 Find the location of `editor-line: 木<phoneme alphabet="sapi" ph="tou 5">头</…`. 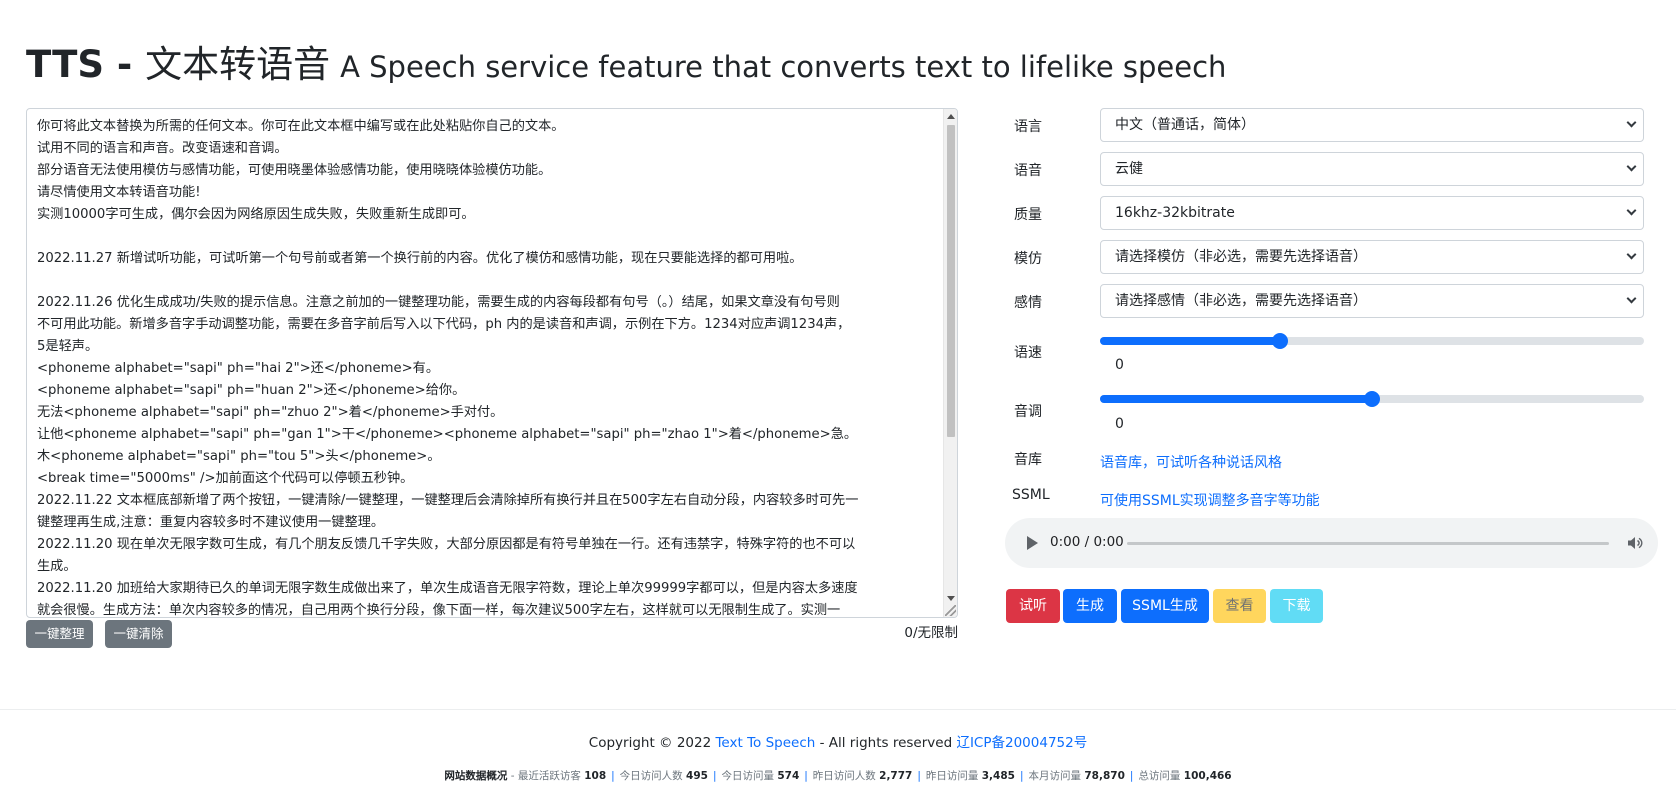

editor-line: 木<phoneme alphabet="sapi" ph="tou 5">头</… is located at coordinates (239, 456).